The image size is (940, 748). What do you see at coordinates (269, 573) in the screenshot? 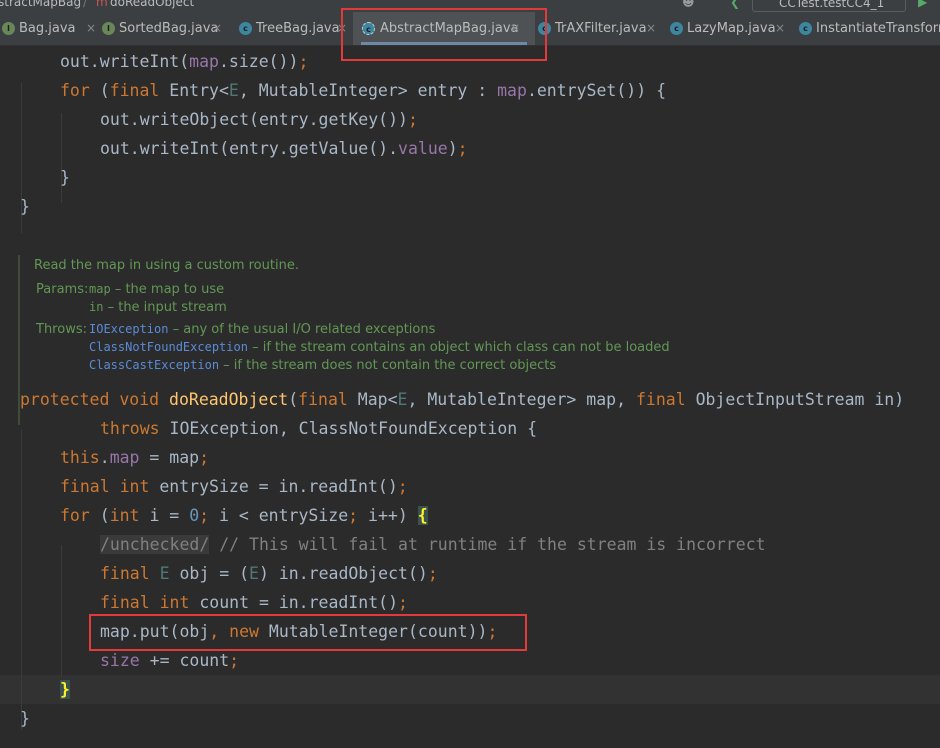
I see `code-line: final E obj = (E) in.readObject();` at bounding box center [269, 573].